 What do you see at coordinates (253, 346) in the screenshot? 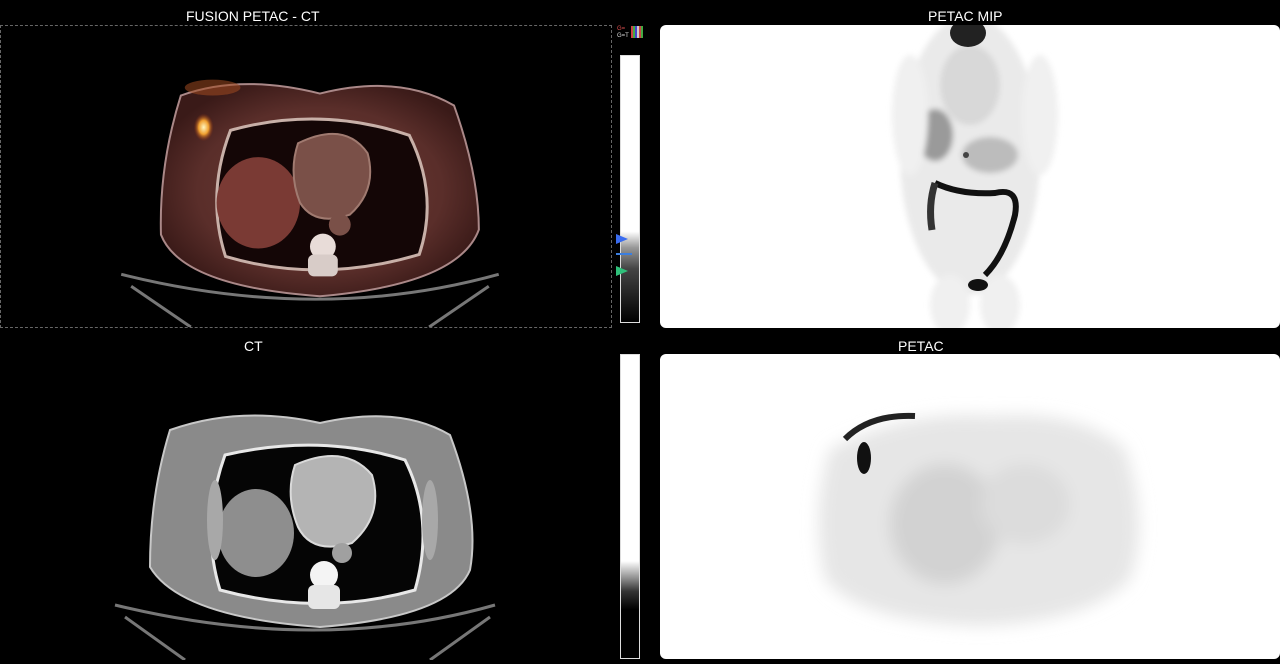
I see `ct-panel-title: CT` at bounding box center [253, 346].